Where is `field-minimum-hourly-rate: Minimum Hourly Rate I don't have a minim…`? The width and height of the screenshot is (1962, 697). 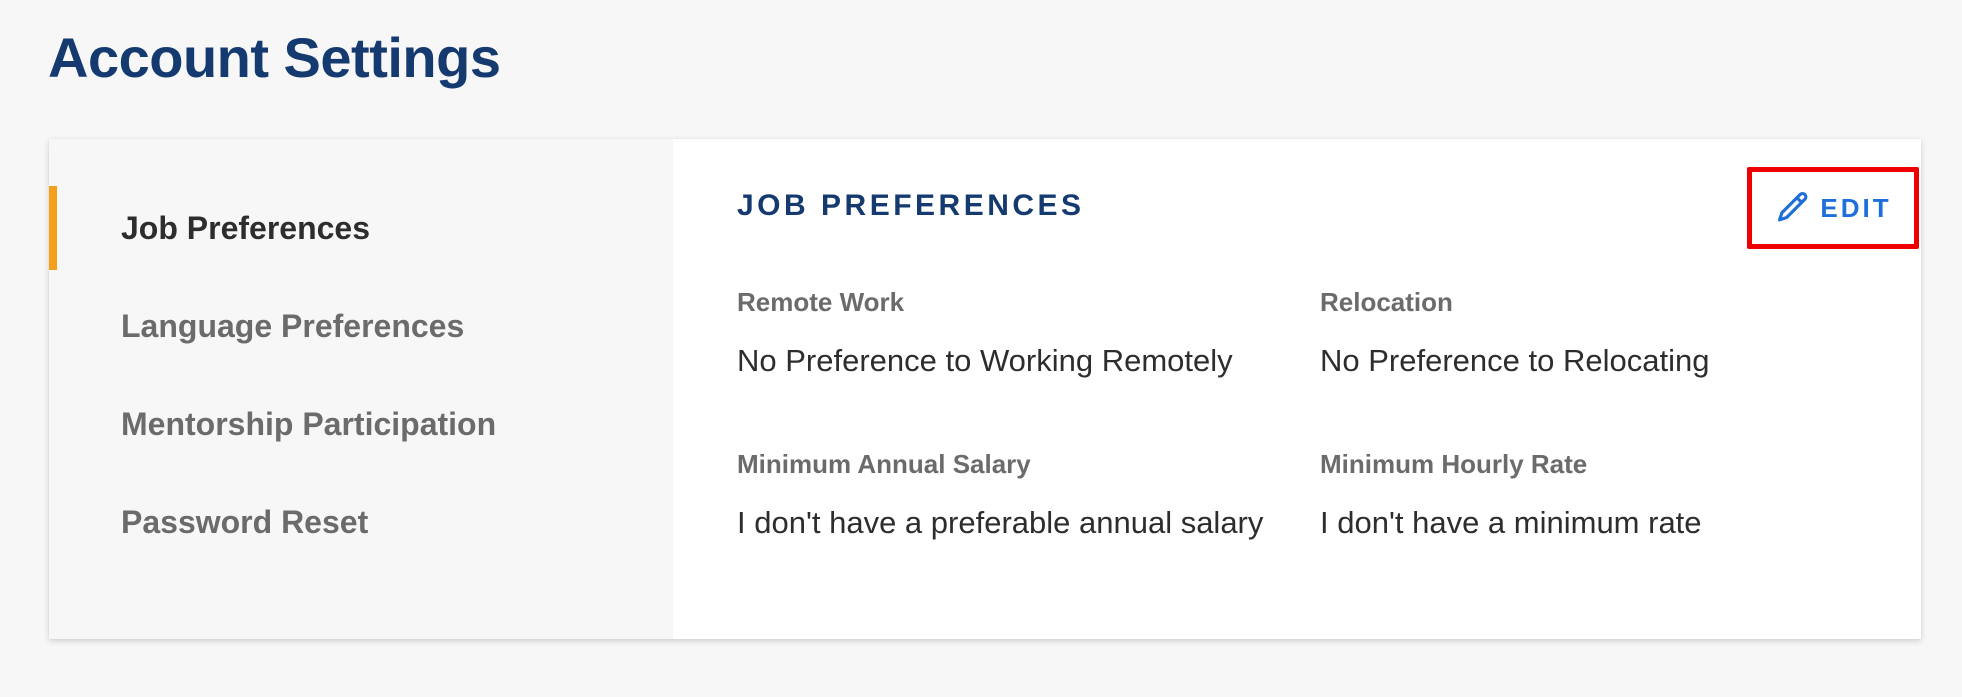 field-minimum-hourly-rate: Minimum Hourly Rate I don't have a minim… is located at coordinates (1590, 497).